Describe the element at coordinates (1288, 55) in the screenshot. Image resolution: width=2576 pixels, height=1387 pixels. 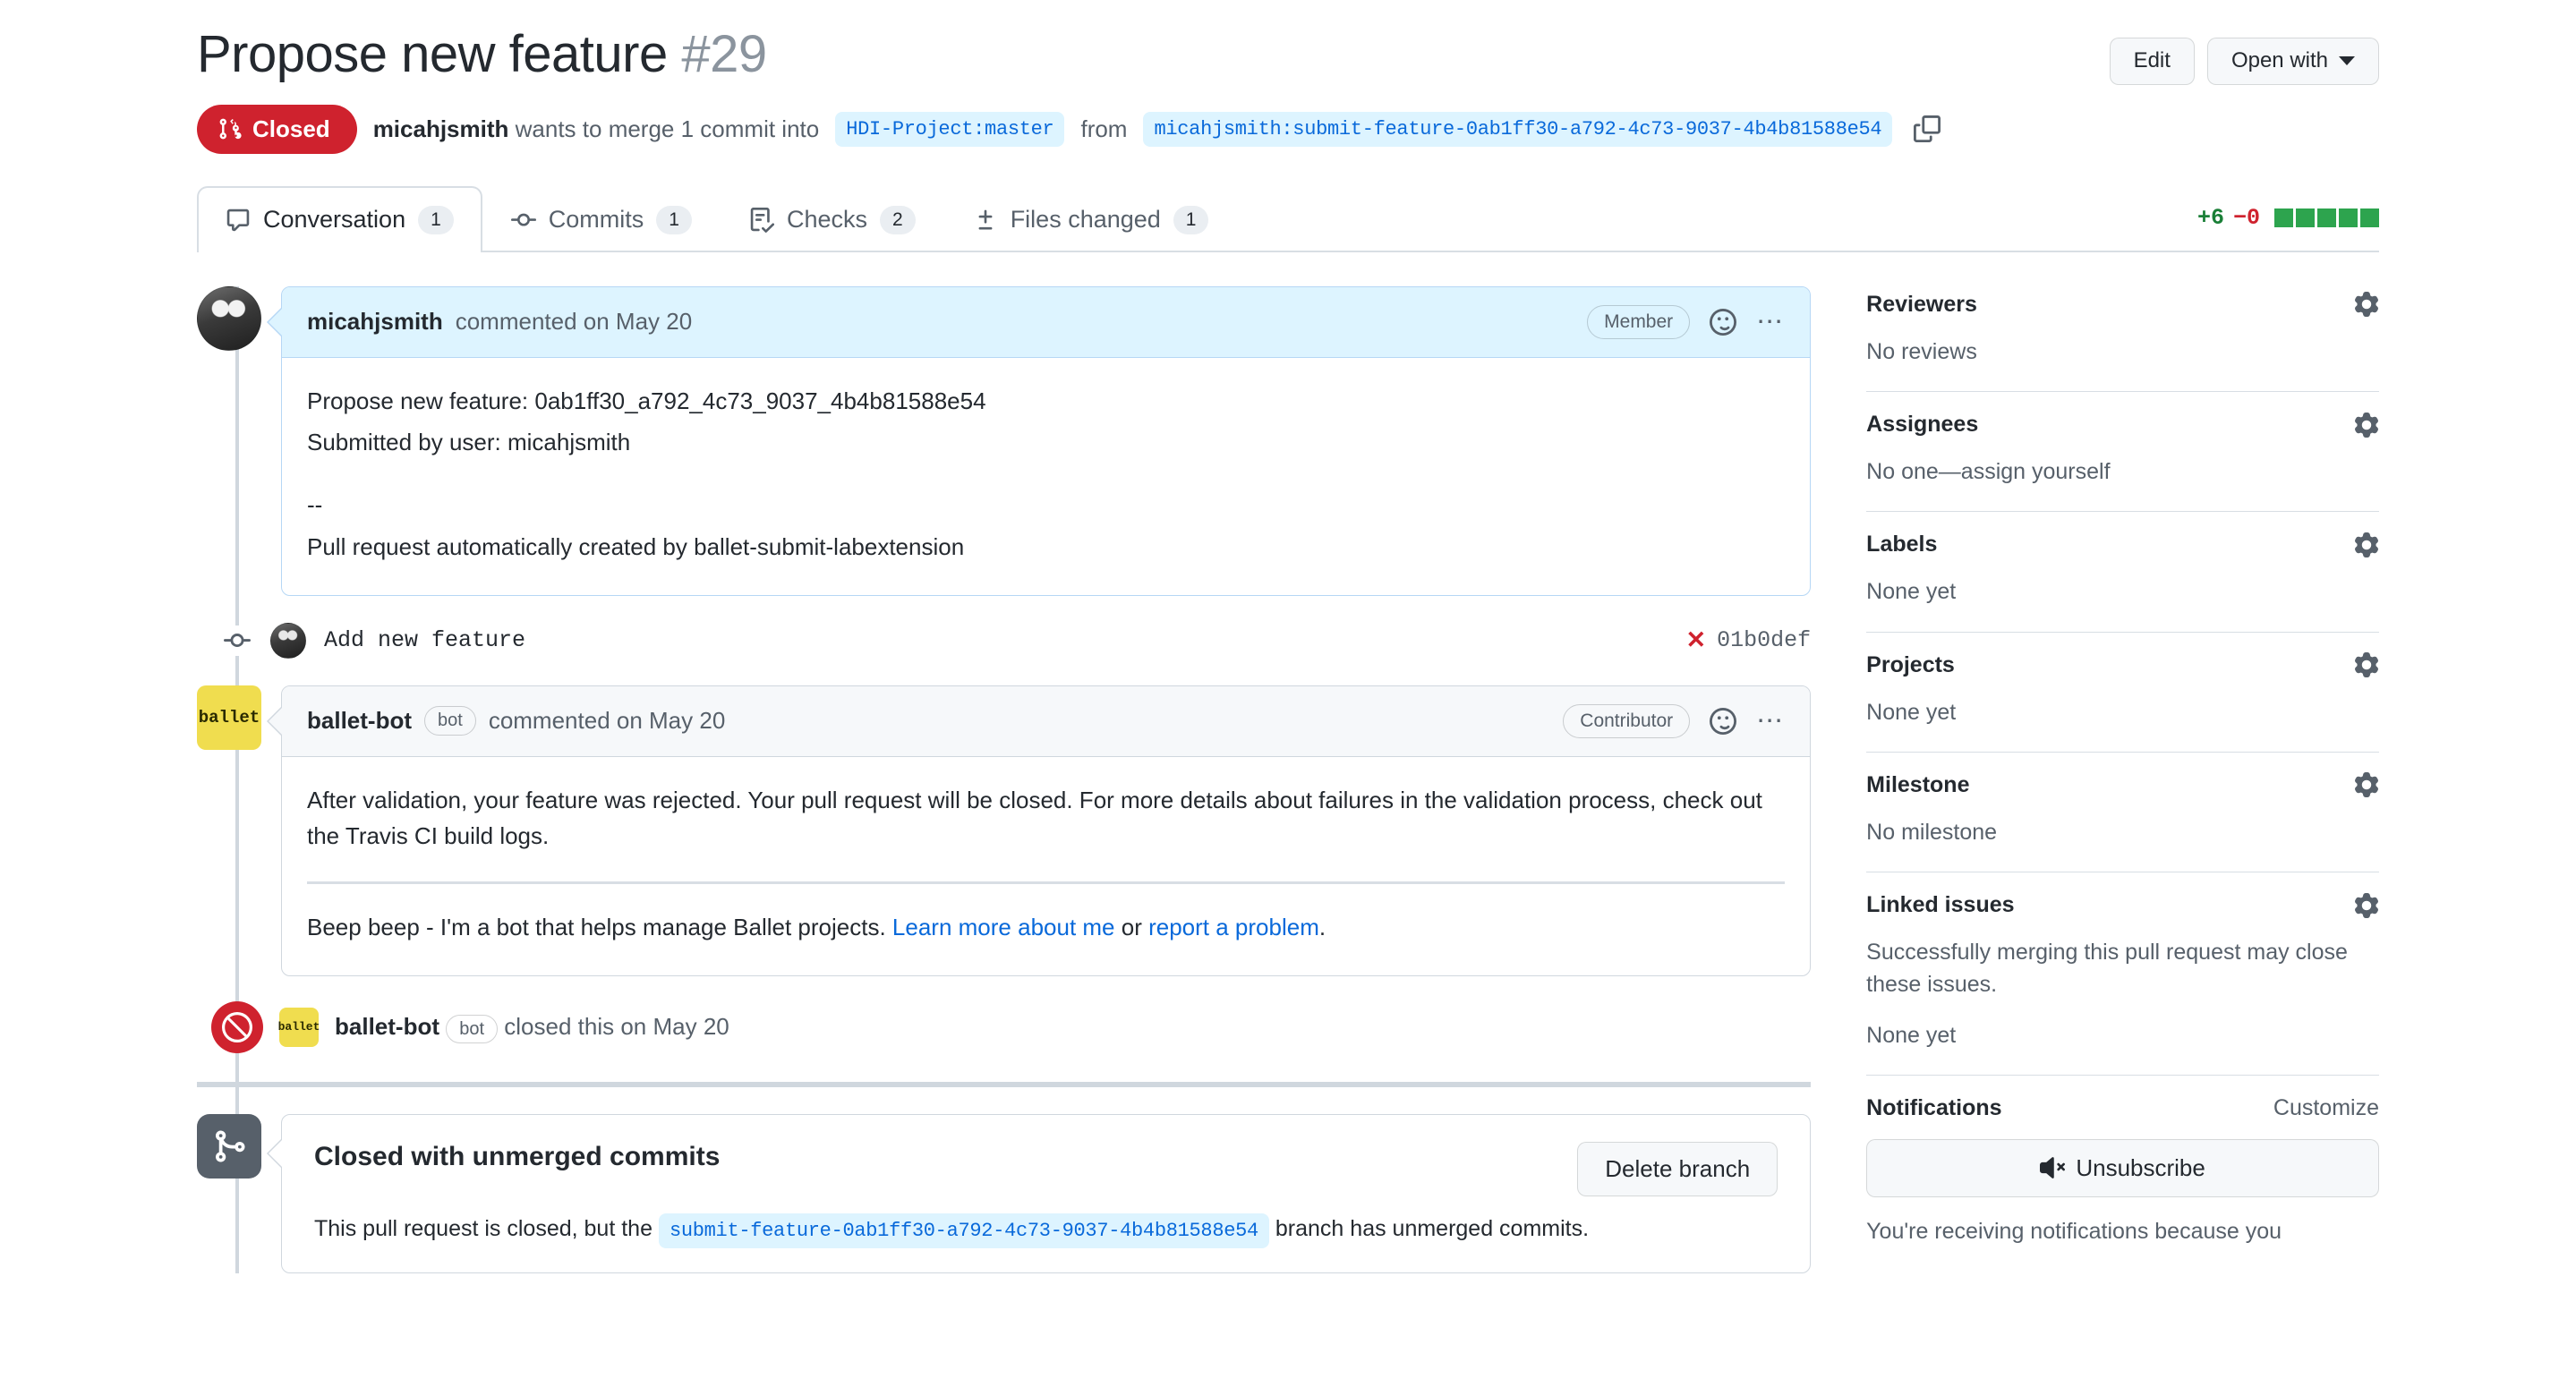
I see `title-row: Propose new feature #29 Edit Open with` at that location.